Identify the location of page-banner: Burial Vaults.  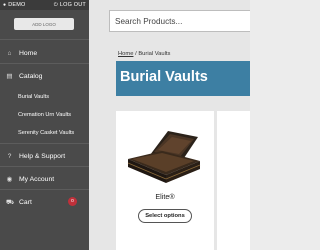
(183, 78).